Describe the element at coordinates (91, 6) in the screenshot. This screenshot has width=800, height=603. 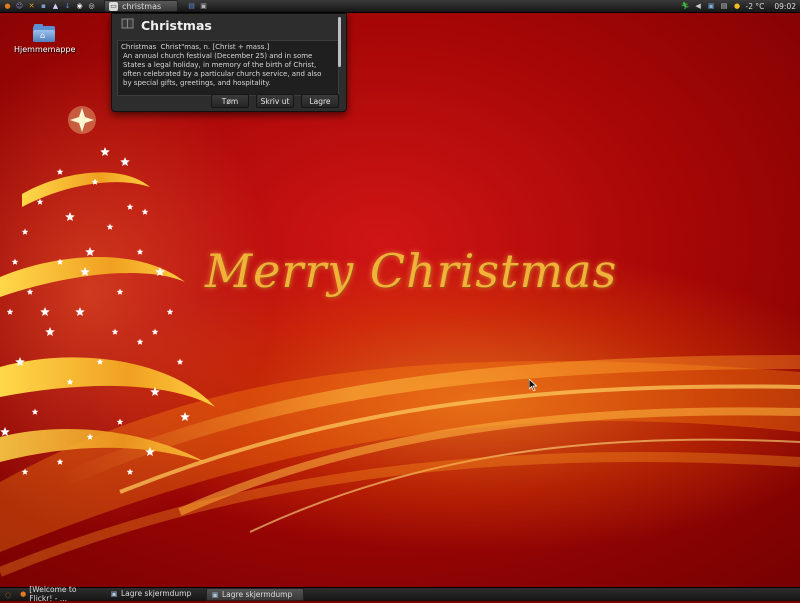
I see `chrome-icon: ◎` at that location.